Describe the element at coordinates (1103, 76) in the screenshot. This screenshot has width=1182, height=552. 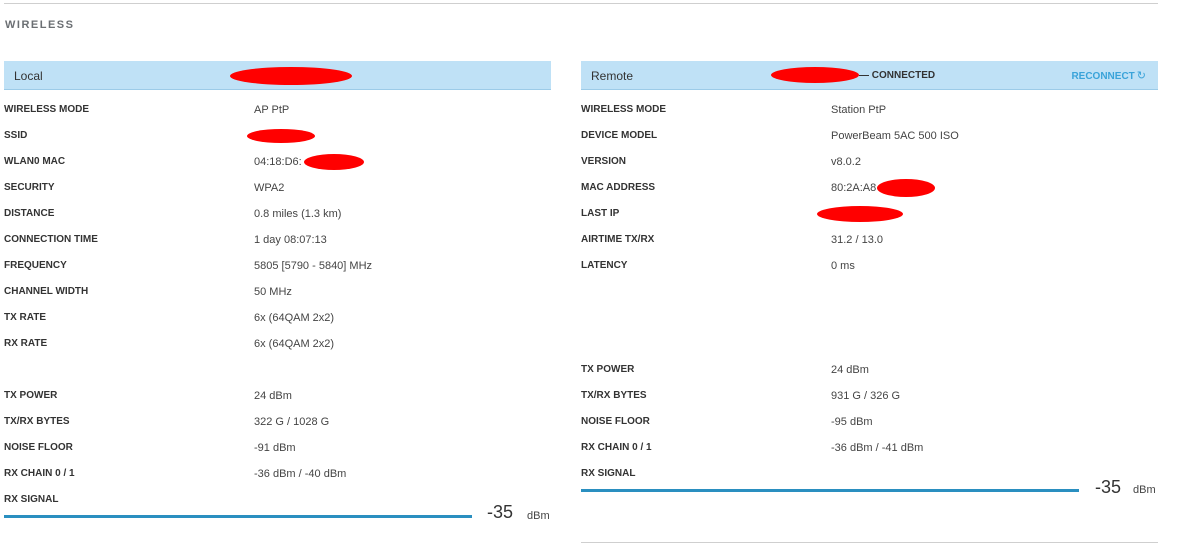
I see `reconnect-label: RECONNECT` at that location.